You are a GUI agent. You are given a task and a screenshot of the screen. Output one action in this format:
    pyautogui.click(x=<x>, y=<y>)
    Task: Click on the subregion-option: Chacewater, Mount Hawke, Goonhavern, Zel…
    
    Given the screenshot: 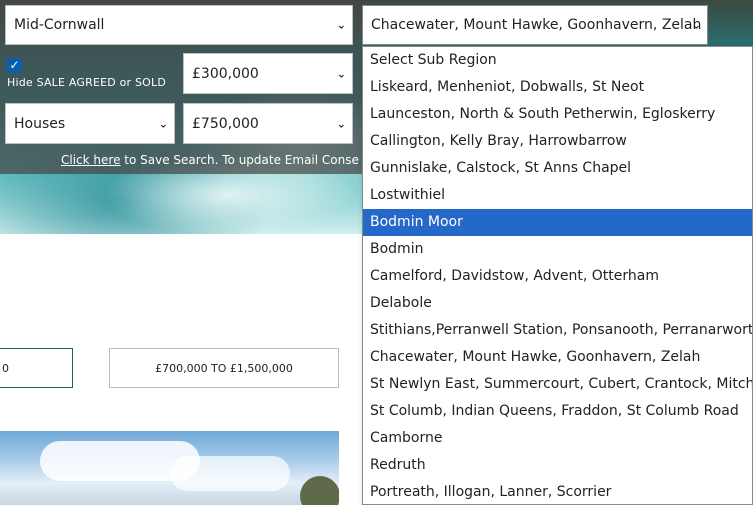 What is the action you would take?
    pyautogui.click(x=557, y=357)
    